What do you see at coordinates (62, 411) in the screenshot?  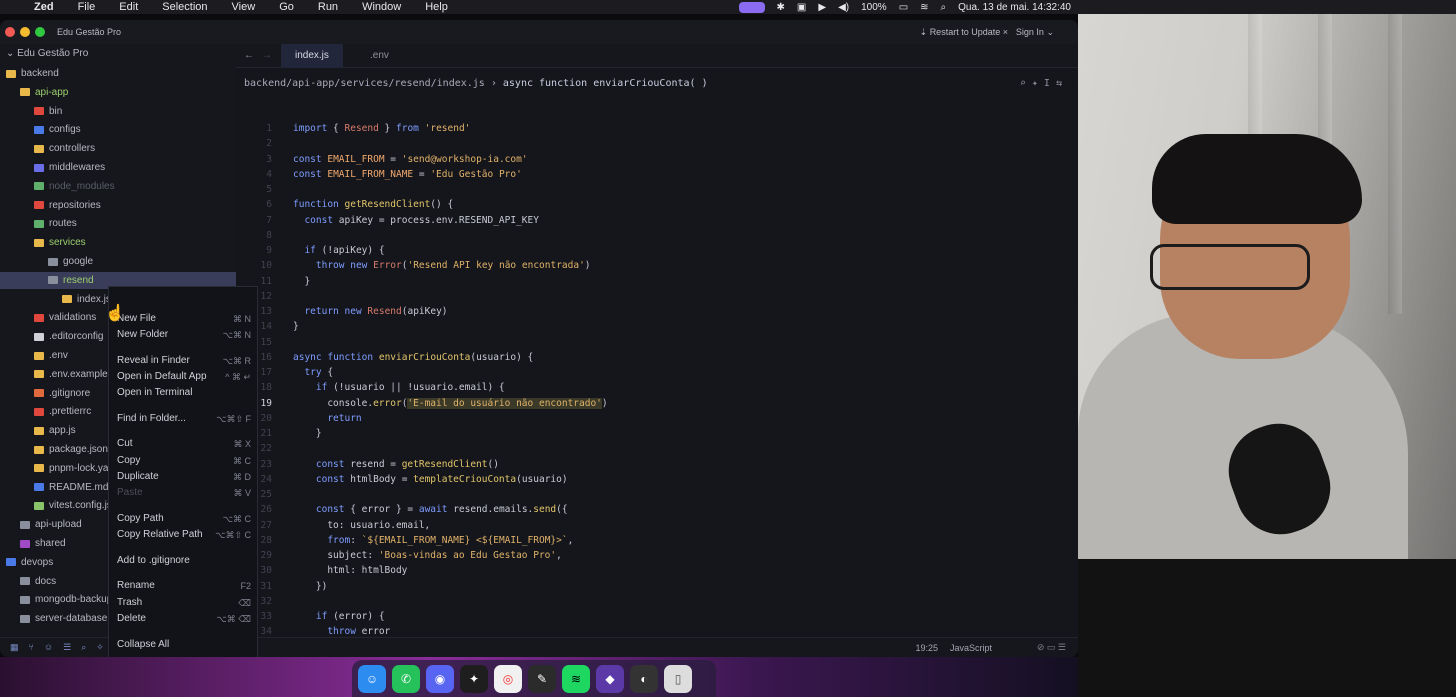 I see `tree-item: .prettierrc` at bounding box center [62, 411].